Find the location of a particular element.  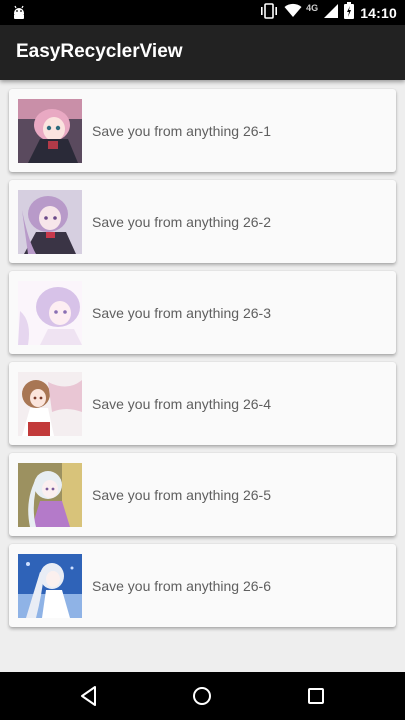

wifi-icon is located at coordinates (293, 13).